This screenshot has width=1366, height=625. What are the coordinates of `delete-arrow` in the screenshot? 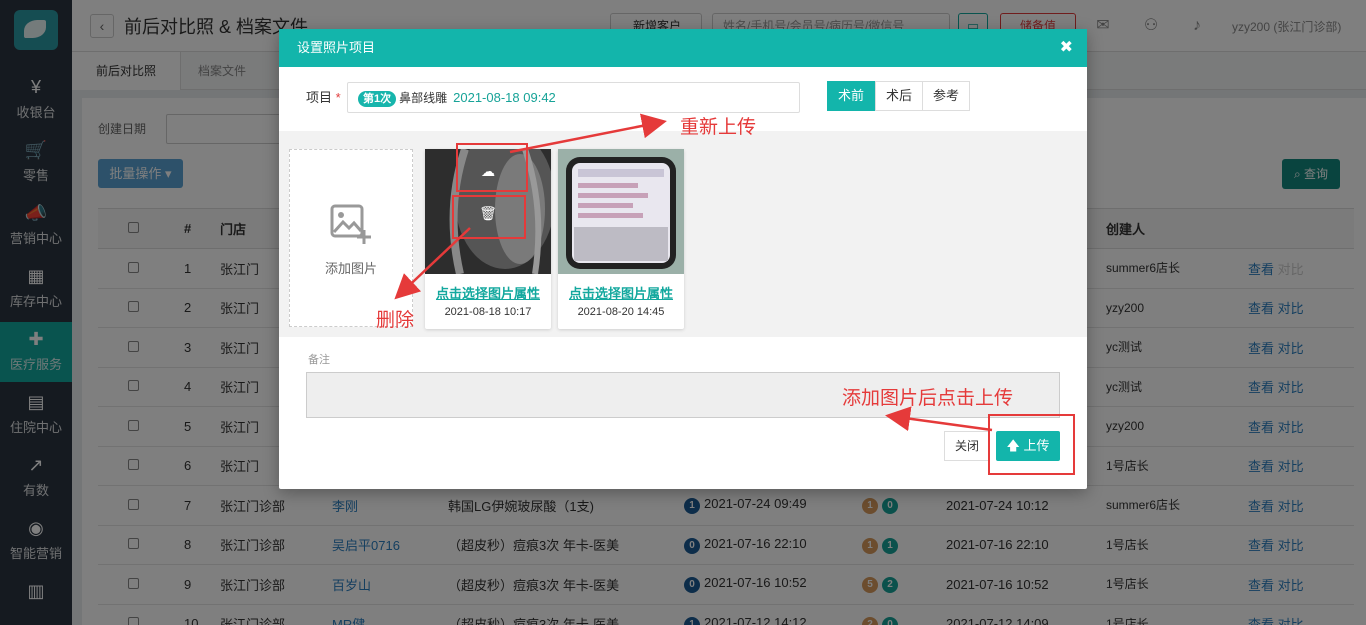 It's located at (432, 263).